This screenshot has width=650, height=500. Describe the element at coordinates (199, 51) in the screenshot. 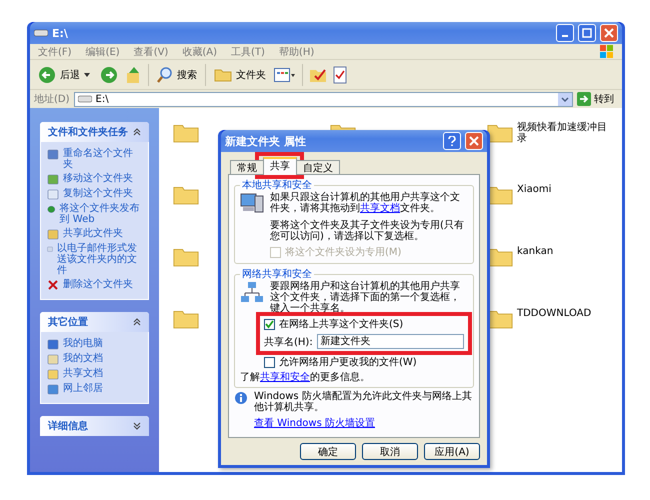

I see `menu-item: 收藏(A)` at that location.